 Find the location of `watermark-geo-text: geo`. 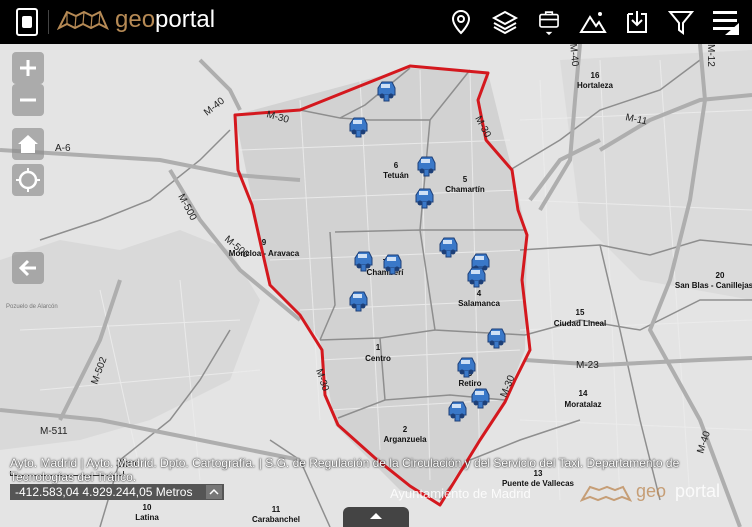

watermark-geo-text: geo is located at coordinates (651, 491).